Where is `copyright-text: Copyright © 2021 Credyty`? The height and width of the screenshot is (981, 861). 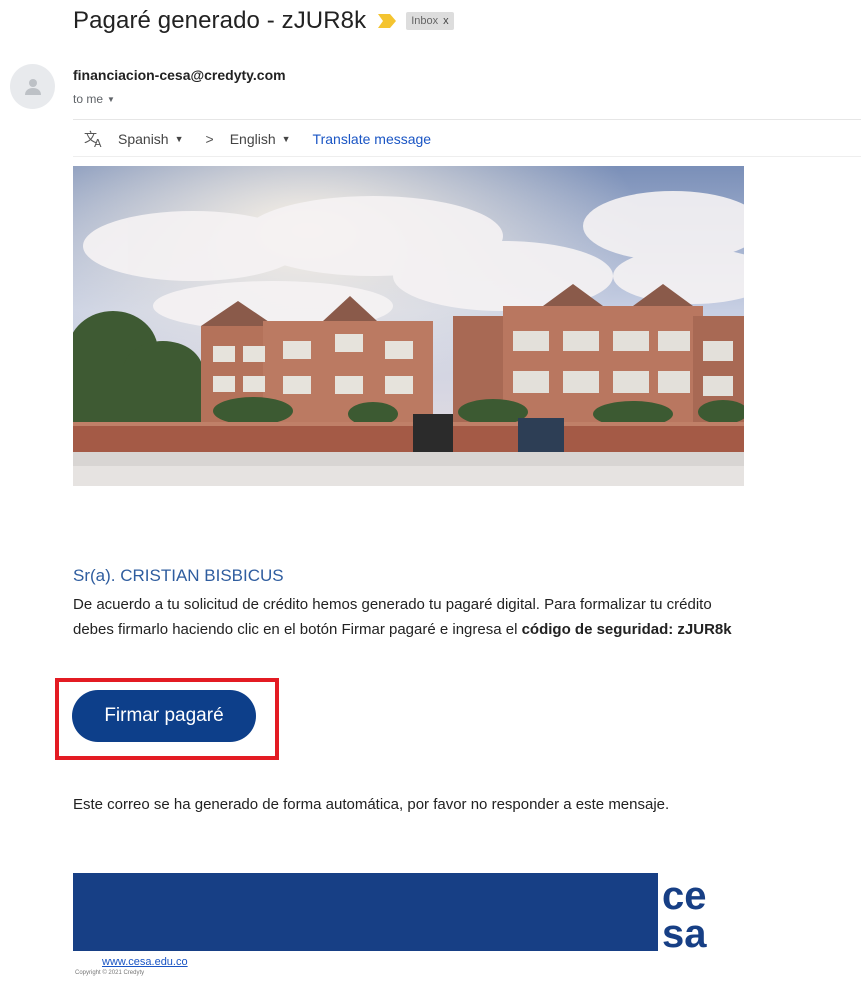
copyright-text: Copyright © 2021 Credyty is located at coordinates (110, 973).